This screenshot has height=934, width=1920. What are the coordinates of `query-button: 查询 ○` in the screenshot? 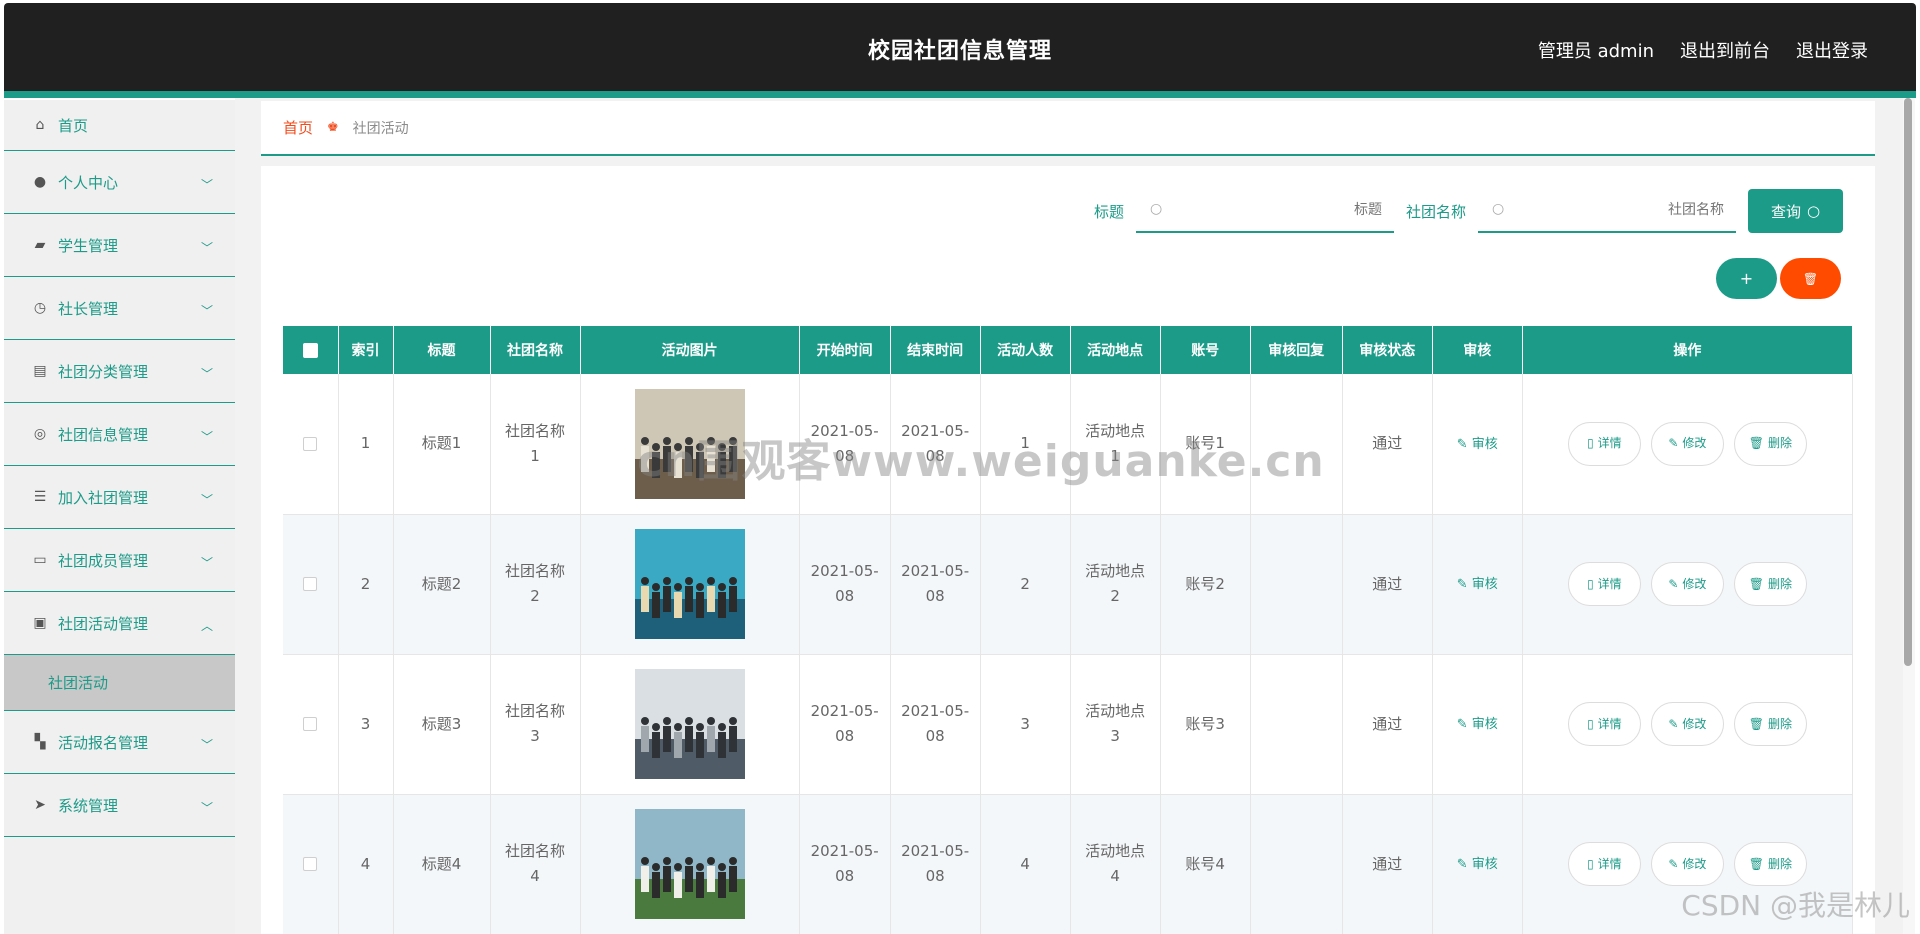 It's located at (1795, 211).